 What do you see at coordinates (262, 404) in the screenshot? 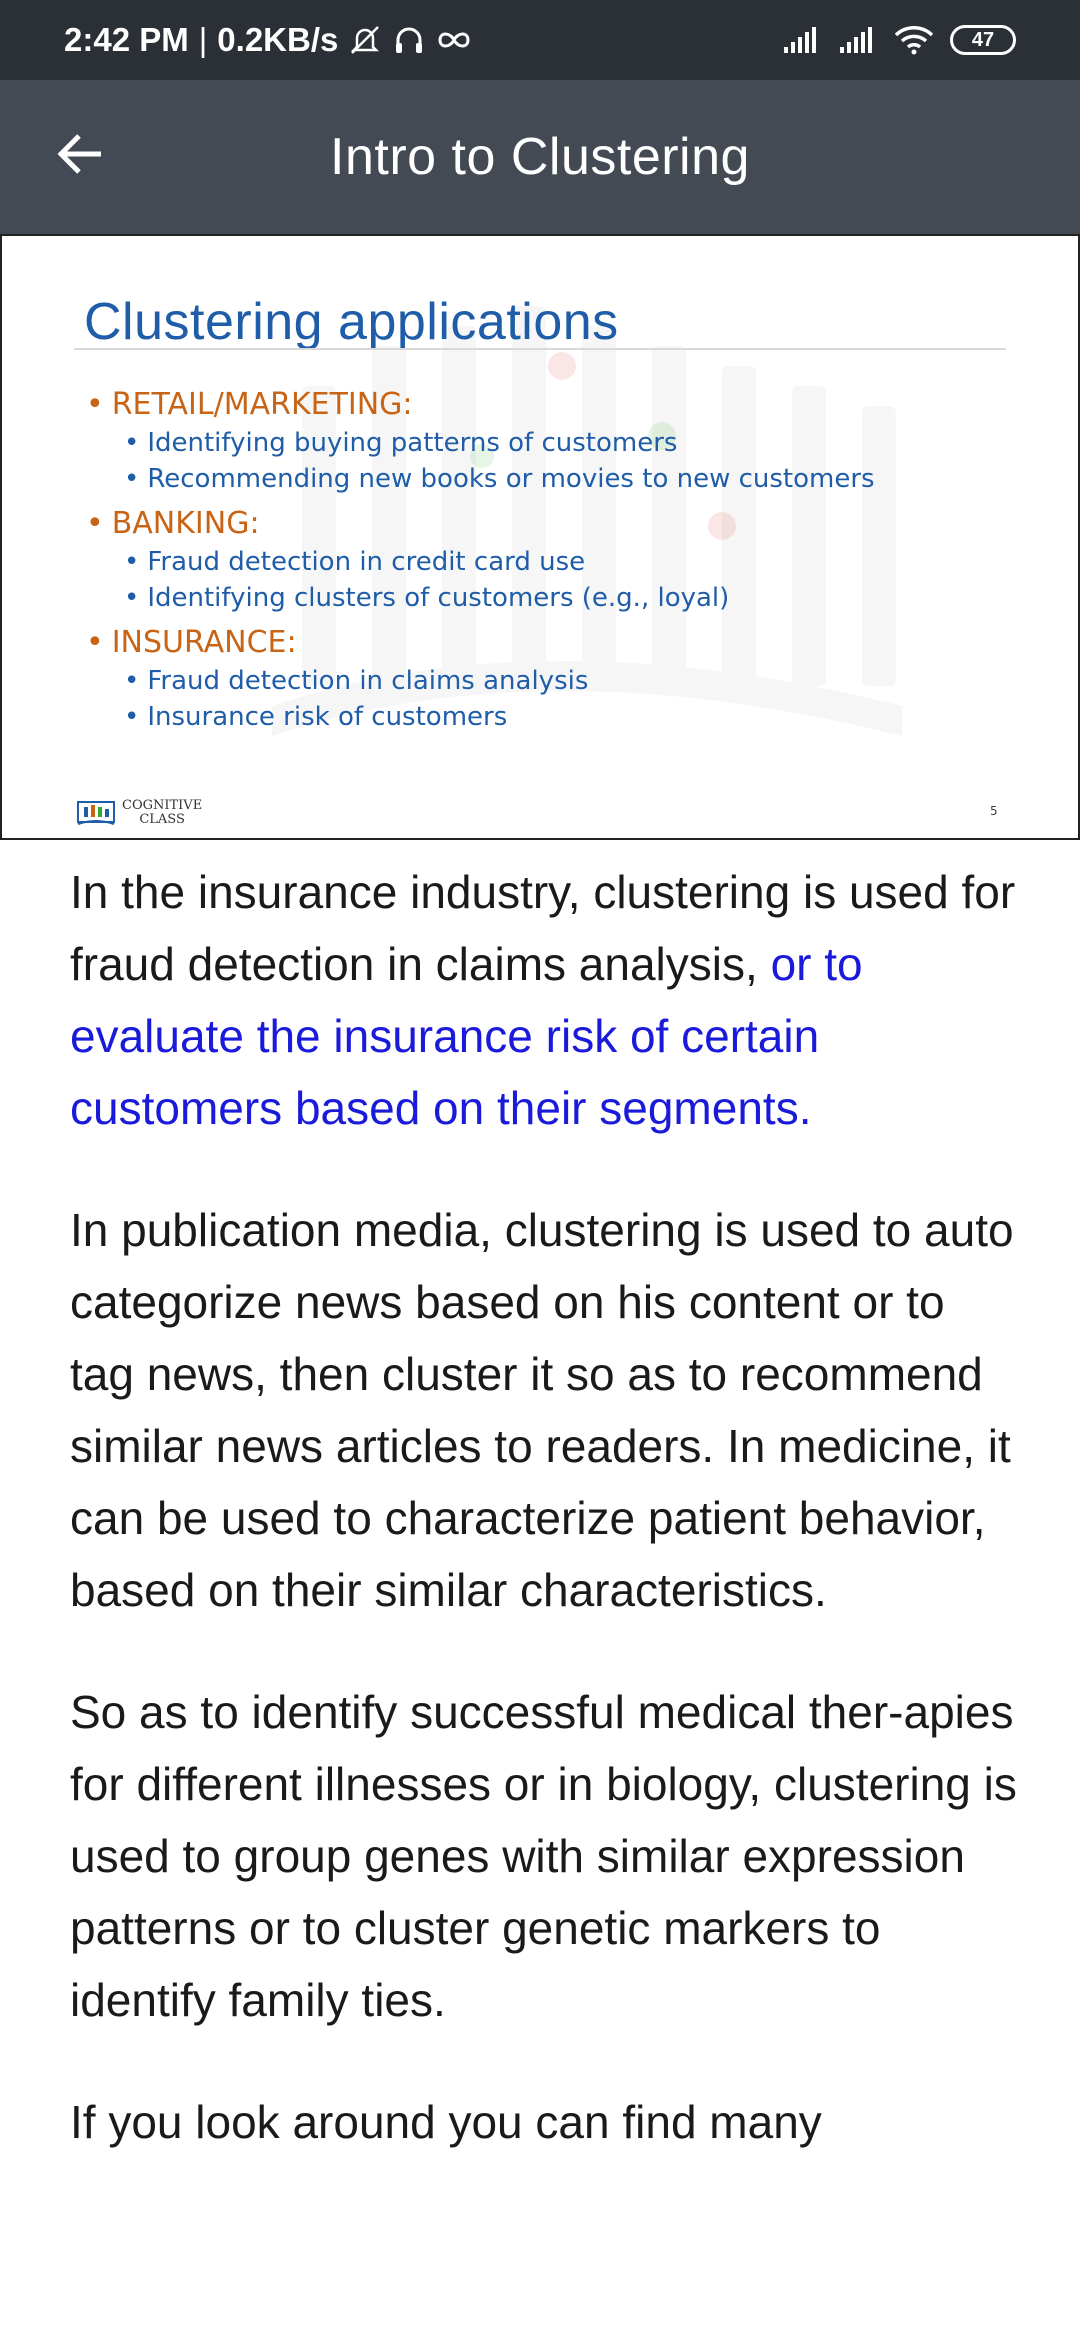
I see `category-label: RETAIL/MARKETING:` at bounding box center [262, 404].